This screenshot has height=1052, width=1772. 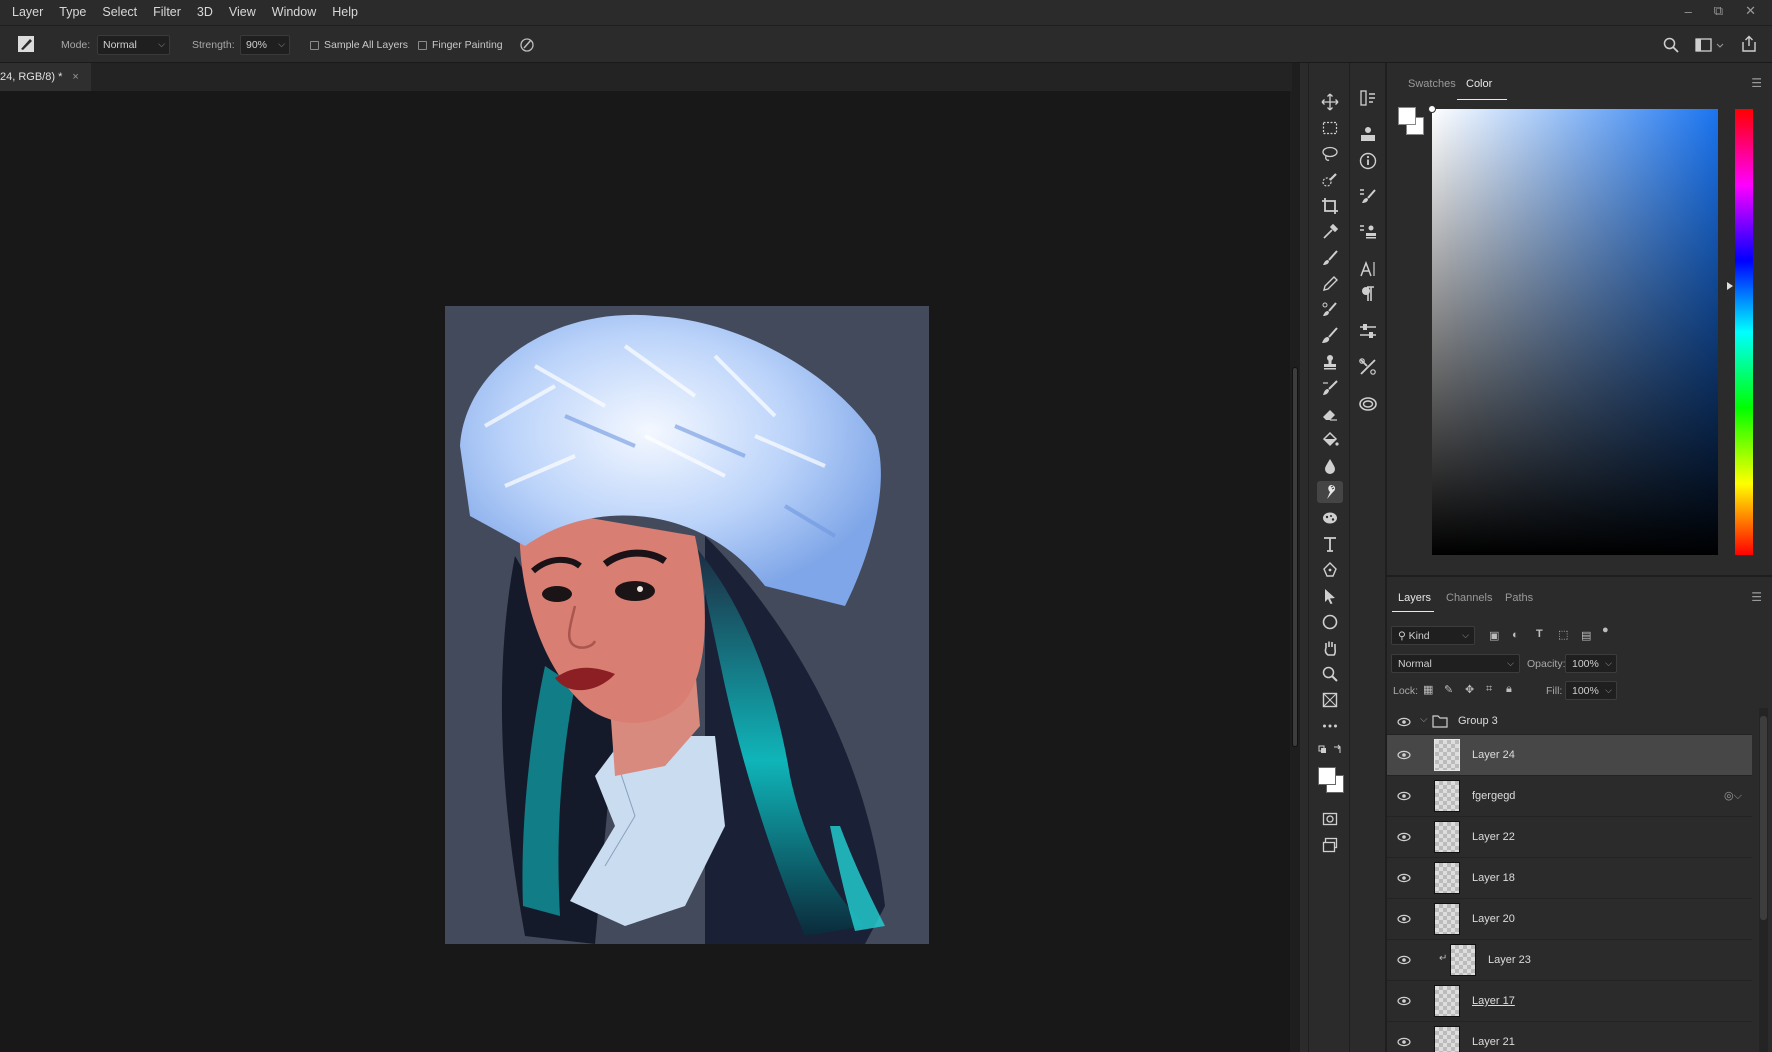 What do you see at coordinates (1368, 294) in the screenshot?
I see `paragraph-panel-icon` at bounding box center [1368, 294].